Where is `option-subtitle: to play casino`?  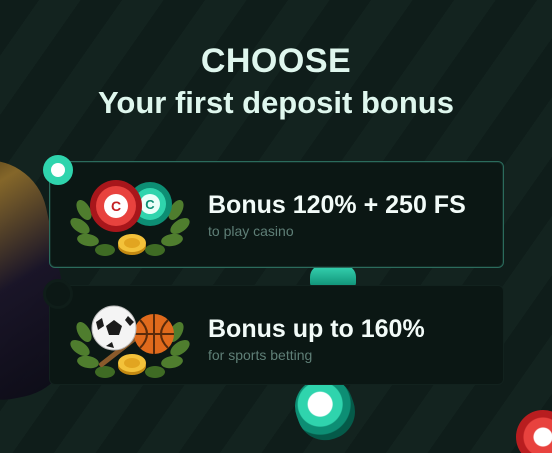
option-subtitle: to play casino is located at coordinates (251, 231).